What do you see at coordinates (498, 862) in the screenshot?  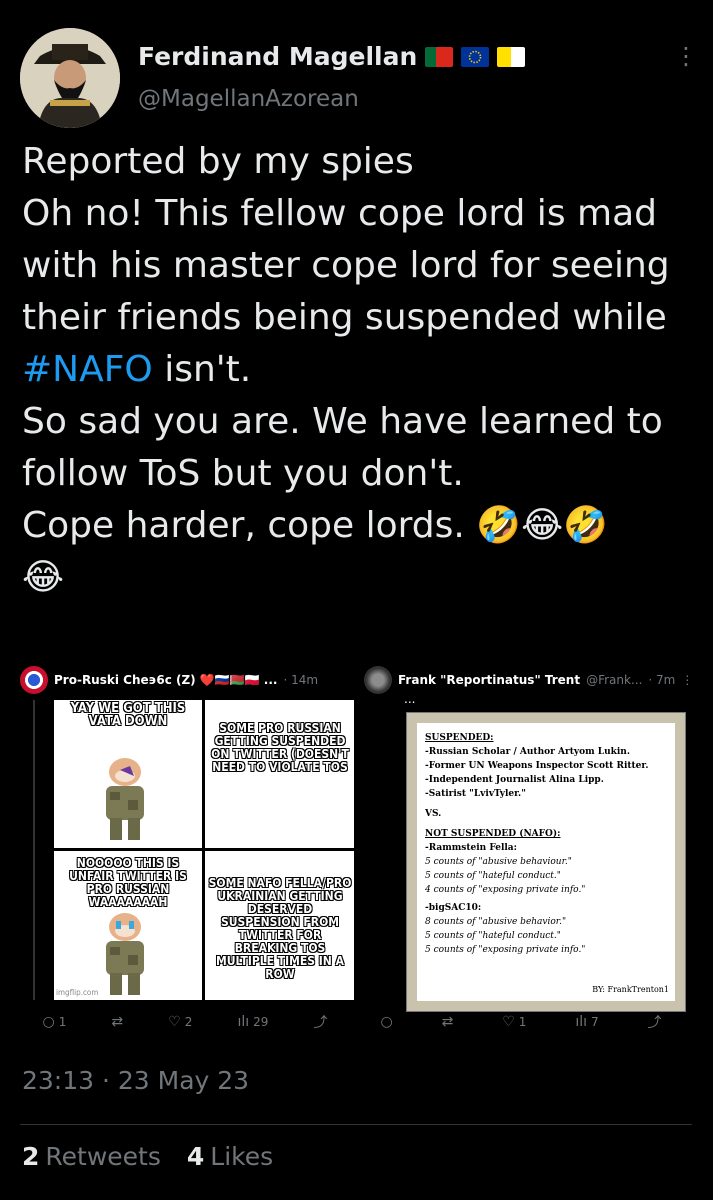 I see `doc-line: 5 counts of "abusive behaviour."` at bounding box center [498, 862].